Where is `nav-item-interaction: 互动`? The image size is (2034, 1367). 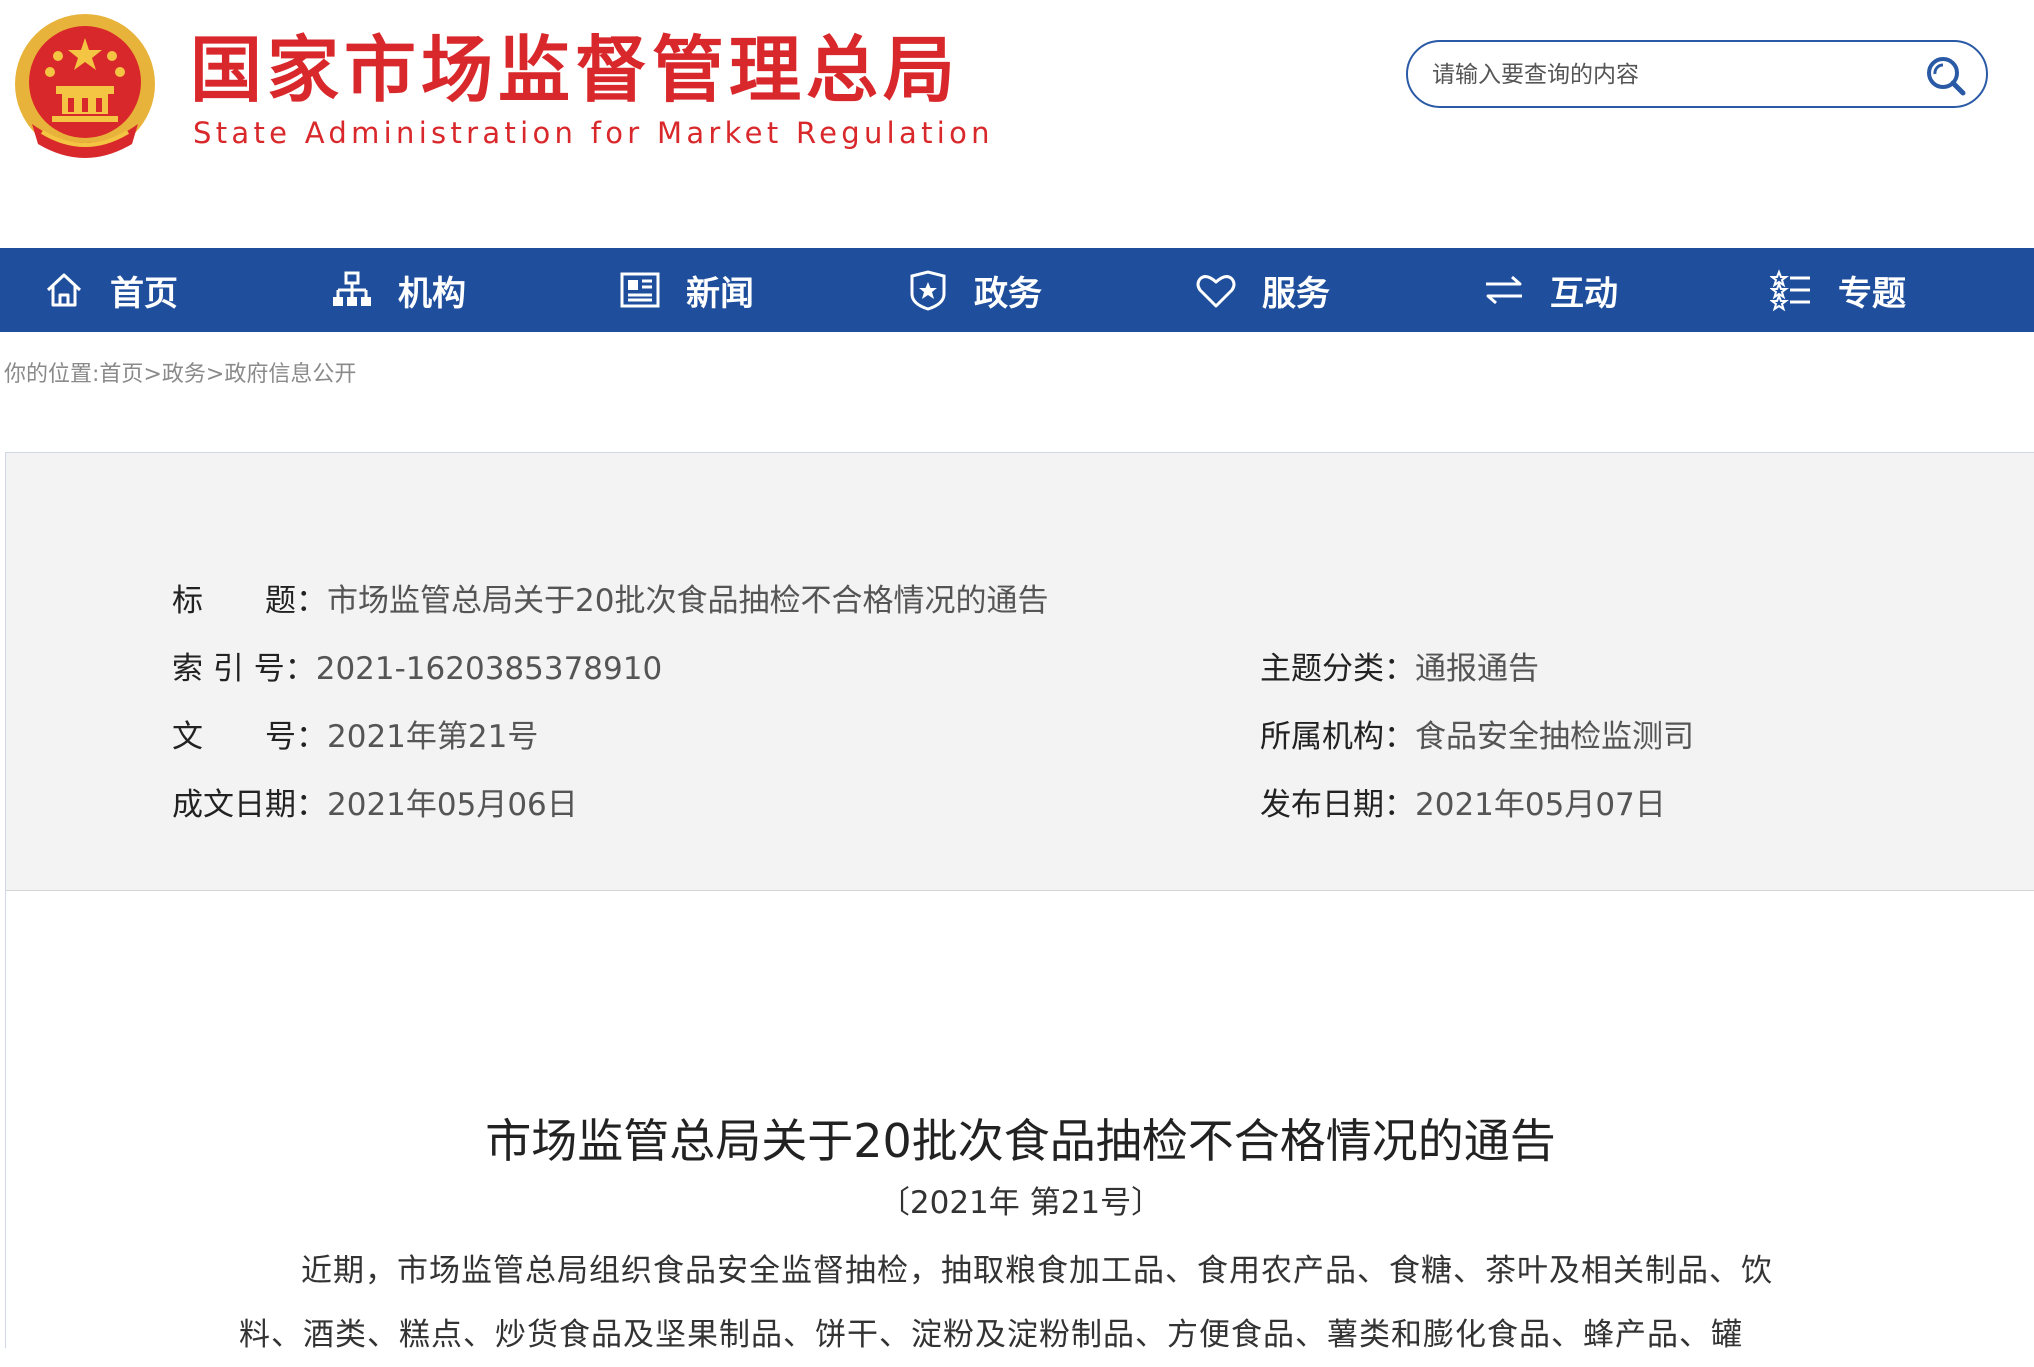
nav-item-interaction: 互动 is located at coordinates (1550, 290).